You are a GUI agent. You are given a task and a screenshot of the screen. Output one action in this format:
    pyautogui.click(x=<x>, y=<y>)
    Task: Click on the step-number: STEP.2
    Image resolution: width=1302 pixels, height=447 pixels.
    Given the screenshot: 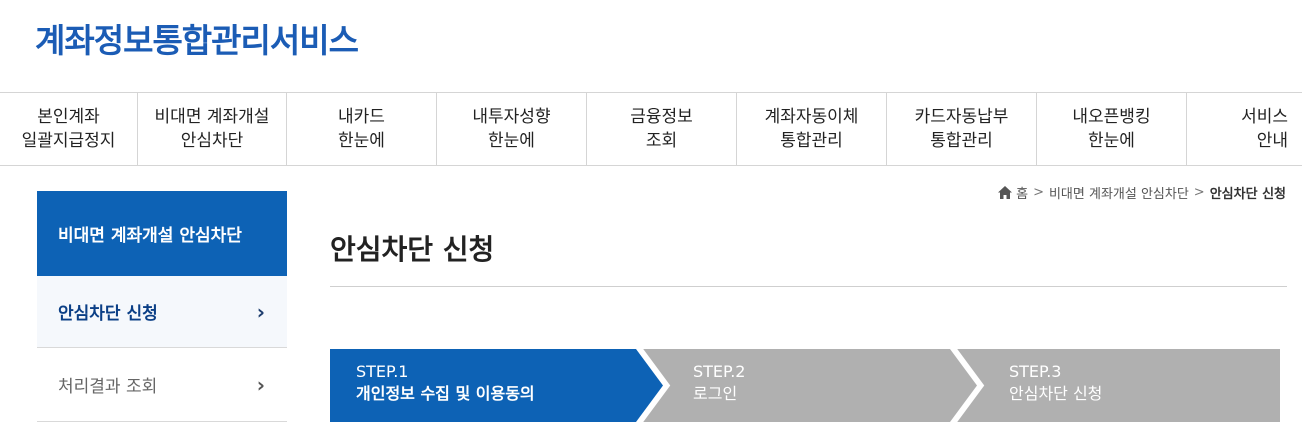 What is the action you would take?
    pyautogui.click(x=719, y=371)
    